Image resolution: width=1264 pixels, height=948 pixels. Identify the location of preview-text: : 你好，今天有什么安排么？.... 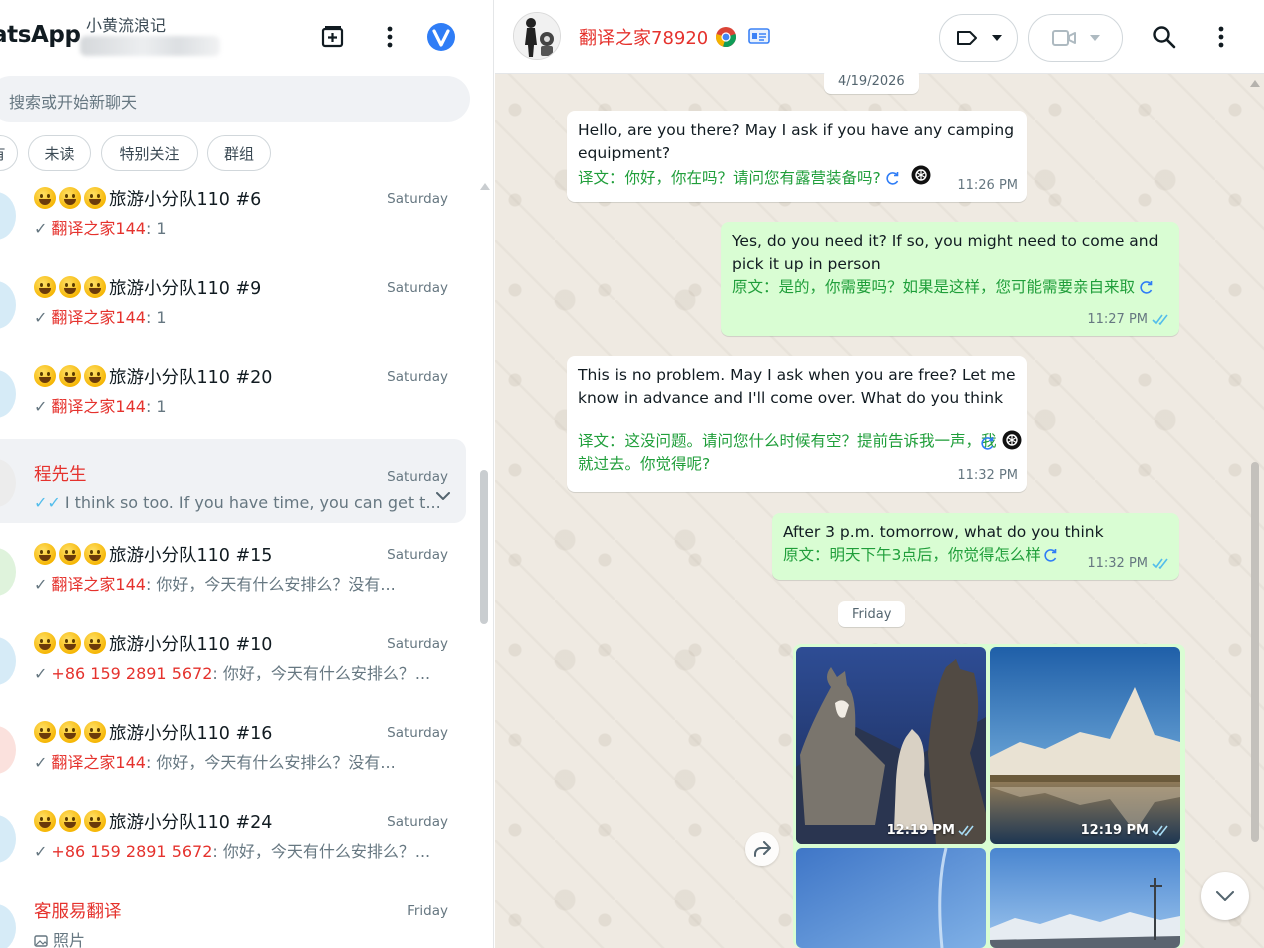
(321, 851).